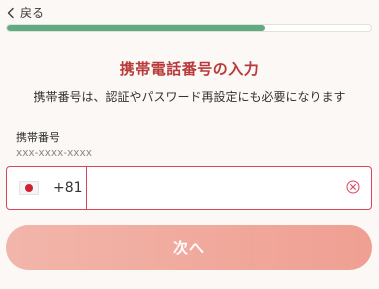 Image resolution: width=379 pixels, height=289 pixels. I want to click on dial-code: +81, so click(68, 188).